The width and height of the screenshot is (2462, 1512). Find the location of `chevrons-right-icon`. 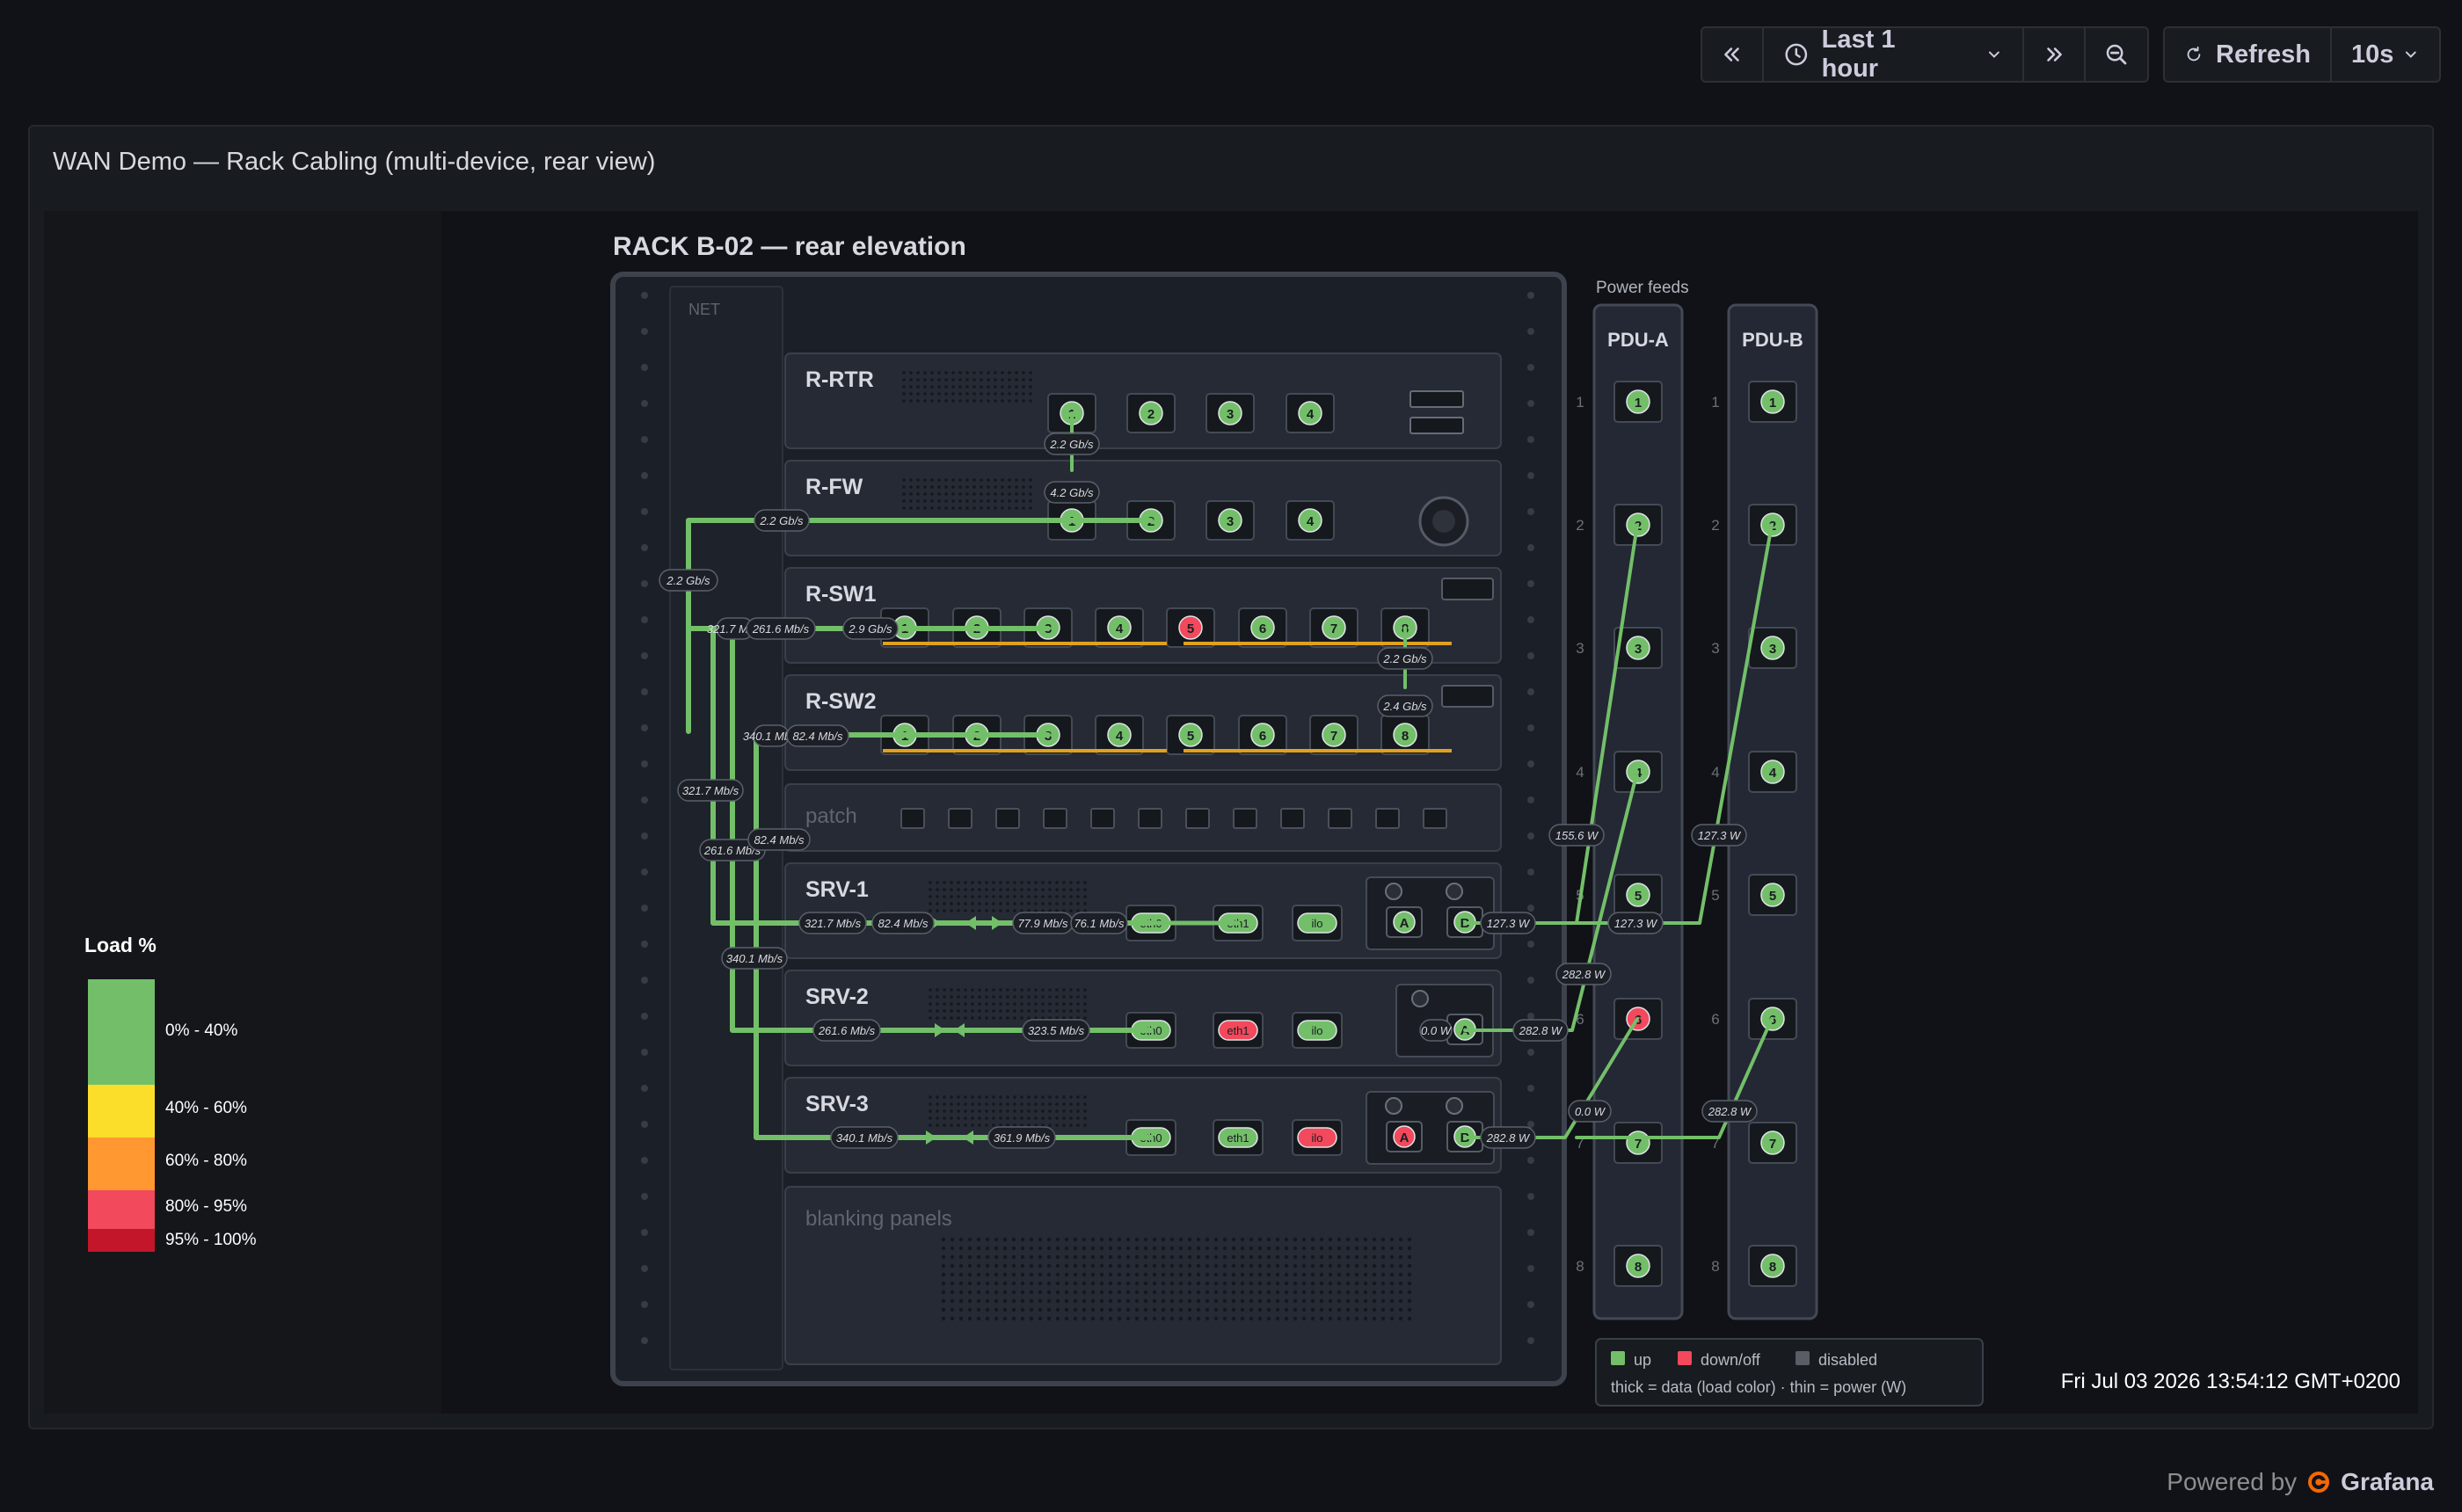

chevrons-right-icon is located at coordinates (2054, 55).